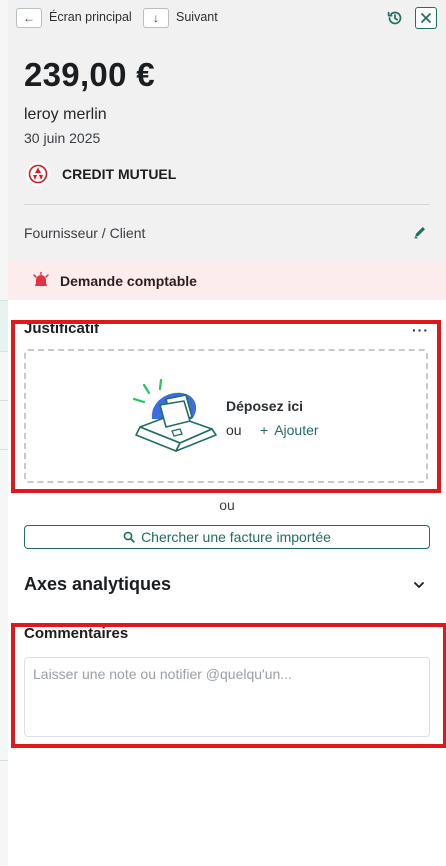 The image size is (446, 866). Describe the element at coordinates (419, 585) in the screenshot. I see `chevron-down-icon` at that location.